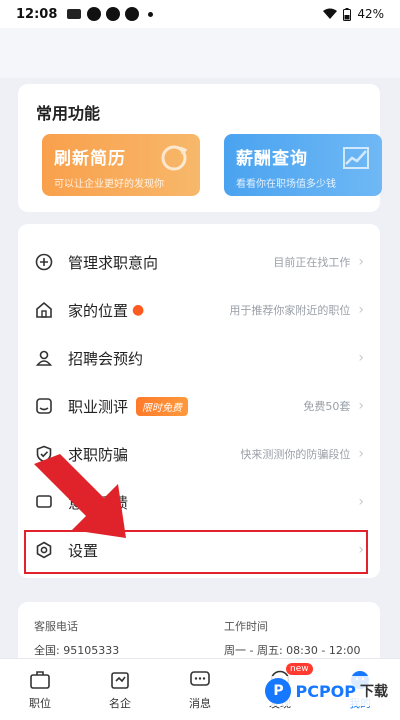 This screenshot has height=720, width=400. I want to click on home-icon, so click(44, 310).